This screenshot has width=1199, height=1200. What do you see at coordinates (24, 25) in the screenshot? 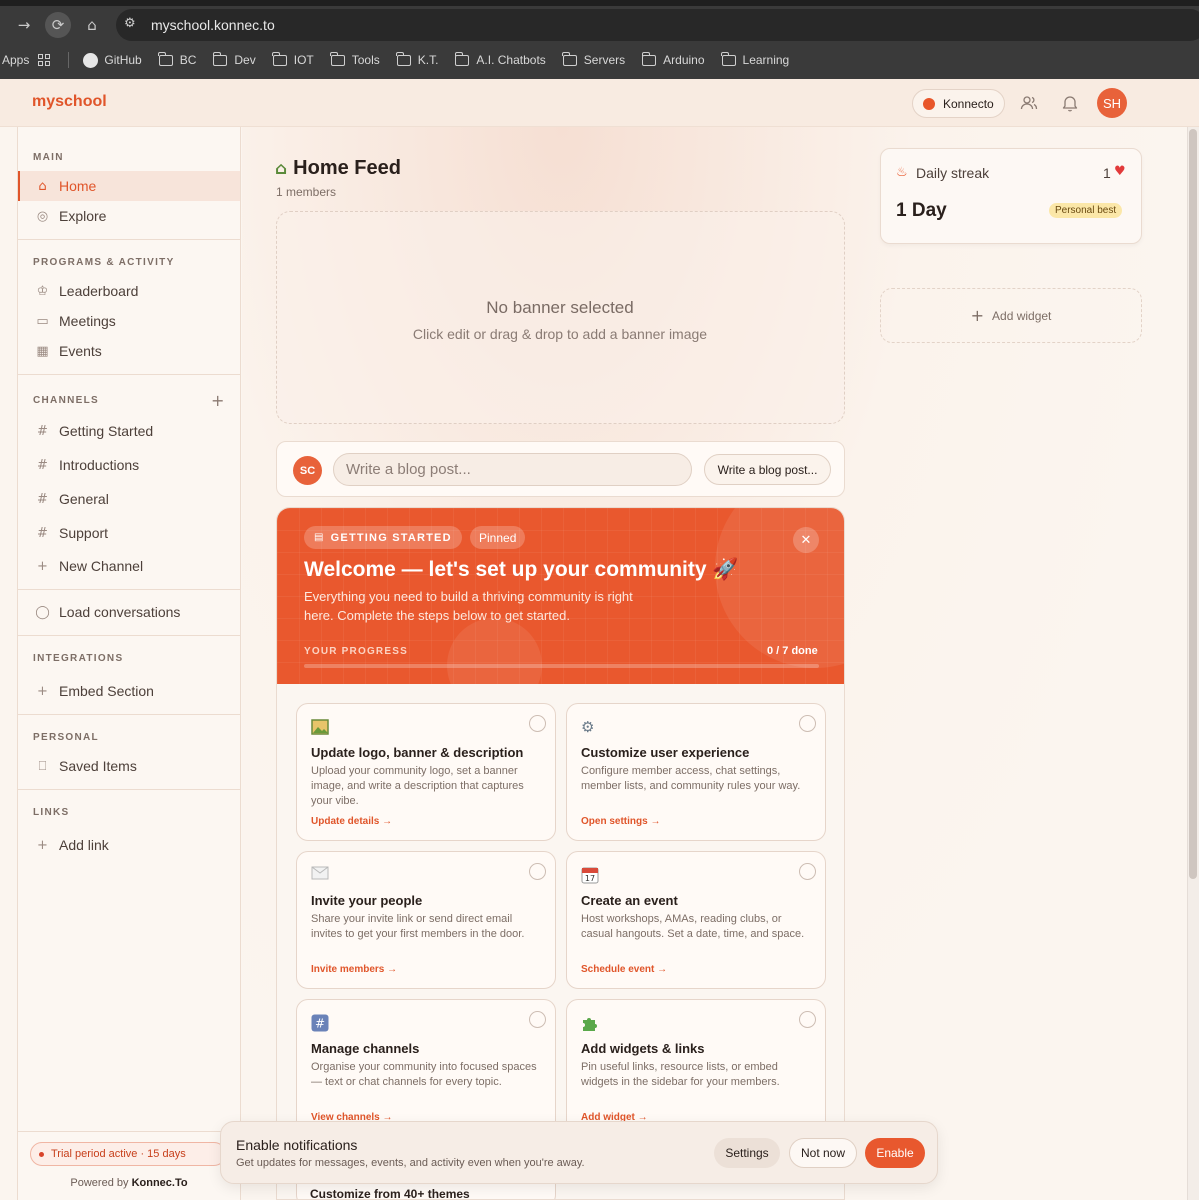
I see `forward-icon: →` at bounding box center [24, 25].